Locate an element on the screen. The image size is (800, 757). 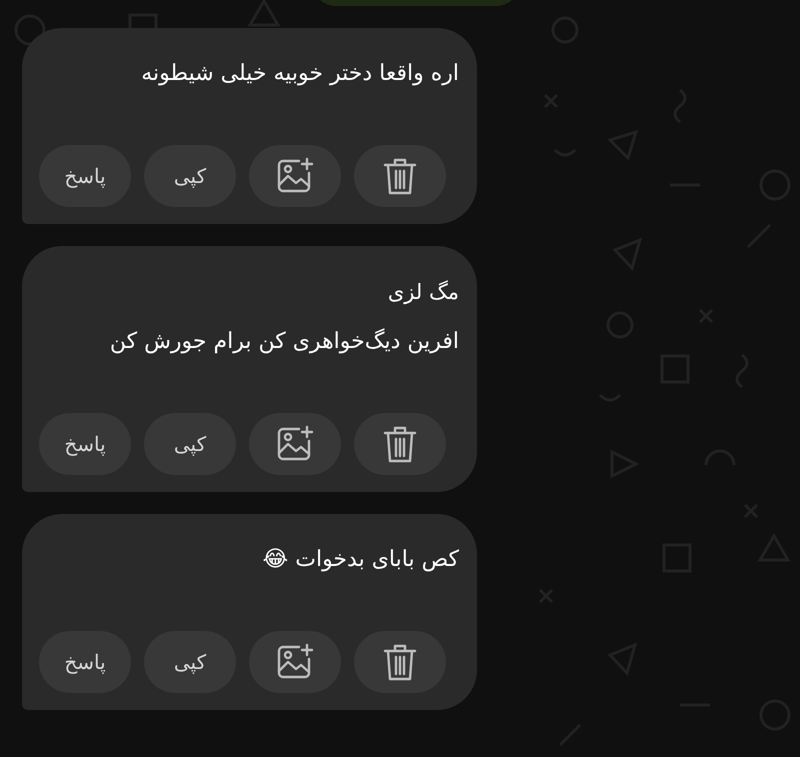
sender-name: مگ لزی is located at coordinates (422, 292).